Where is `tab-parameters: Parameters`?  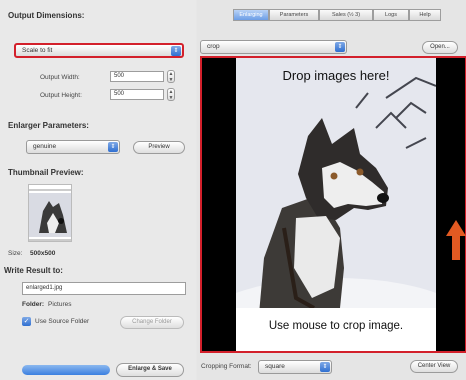 tab-parameters: Parameters is located at coordinates (294, 15).